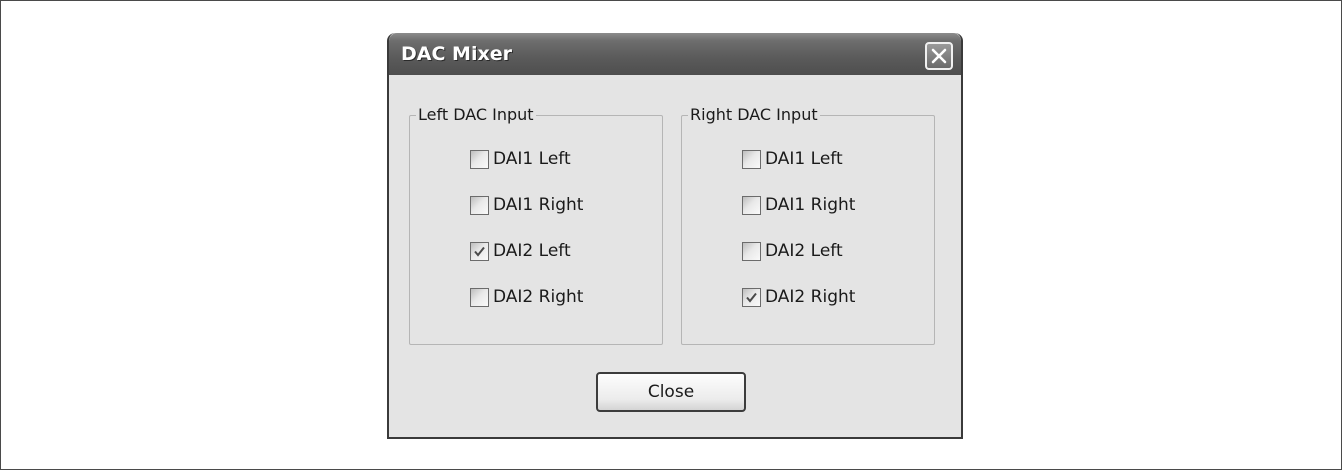 The width and height of the screenshot is (1344, 470). I want to click on left-dac-input-label: Left DAC Input, so click(476, 114).